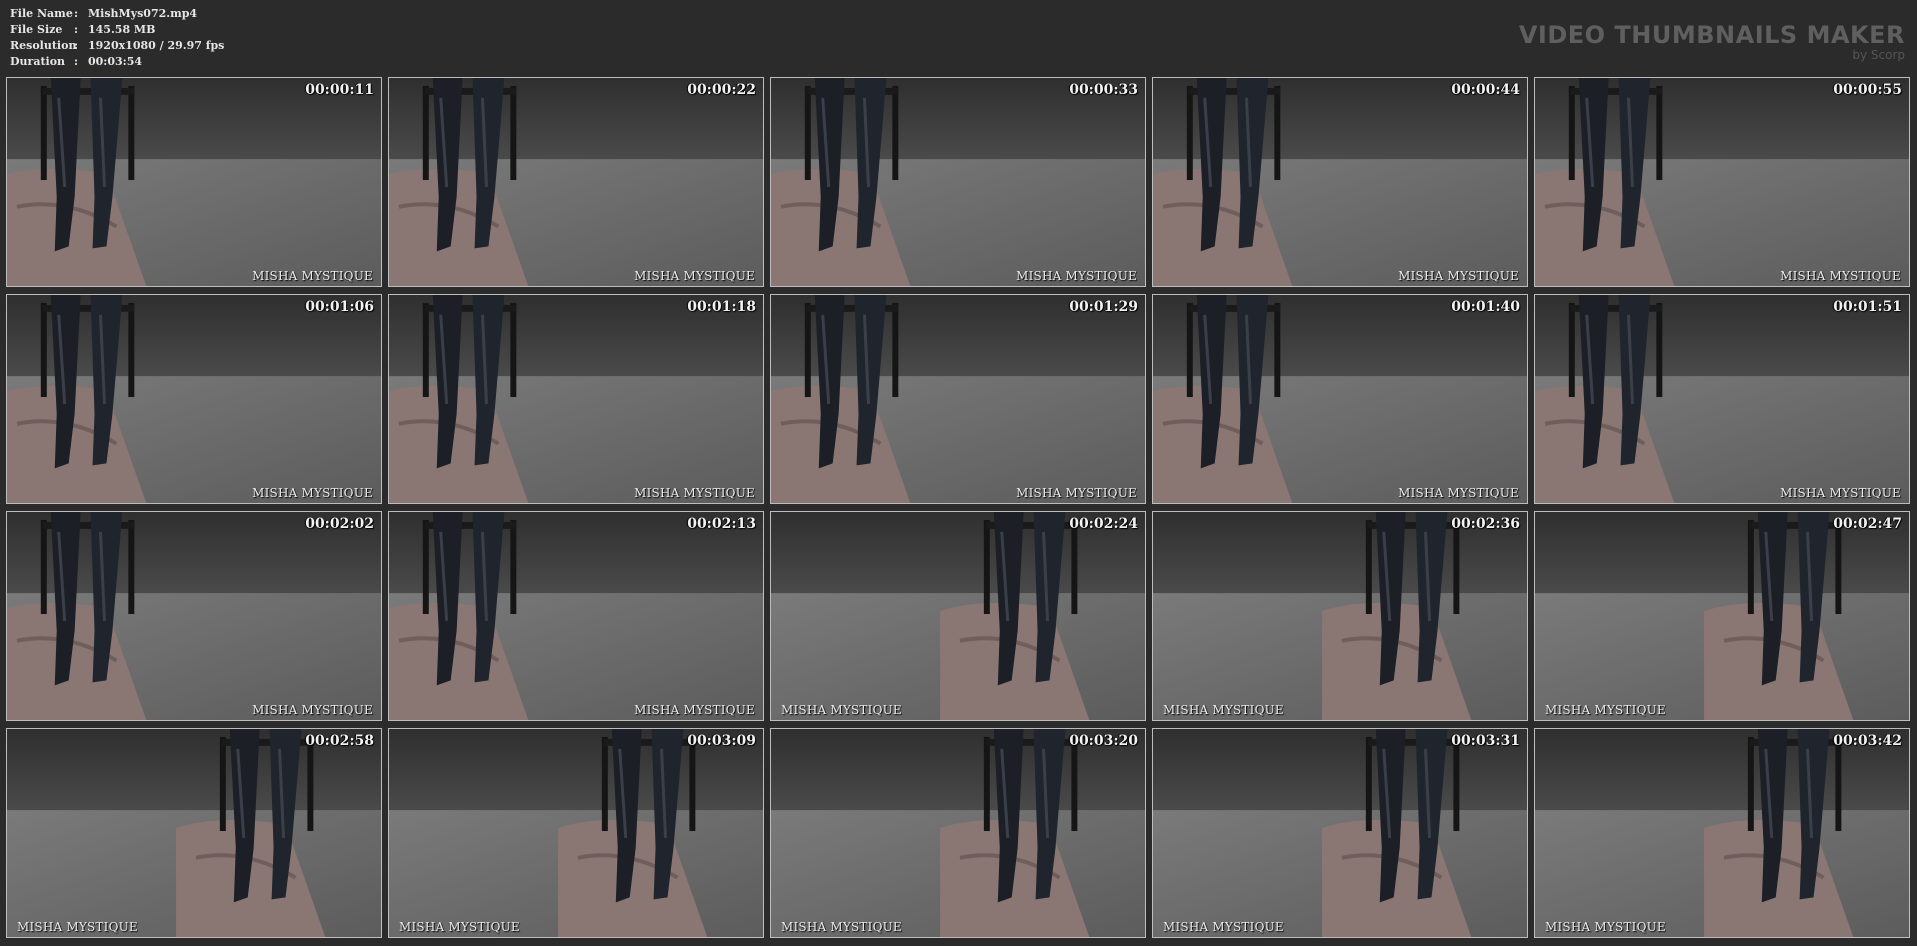 The width and height of the screenshot is (1917, 946). I want to click on video-thumbnail: 00:00:22 MISHA MYSTIQUE, so click(576, 182).